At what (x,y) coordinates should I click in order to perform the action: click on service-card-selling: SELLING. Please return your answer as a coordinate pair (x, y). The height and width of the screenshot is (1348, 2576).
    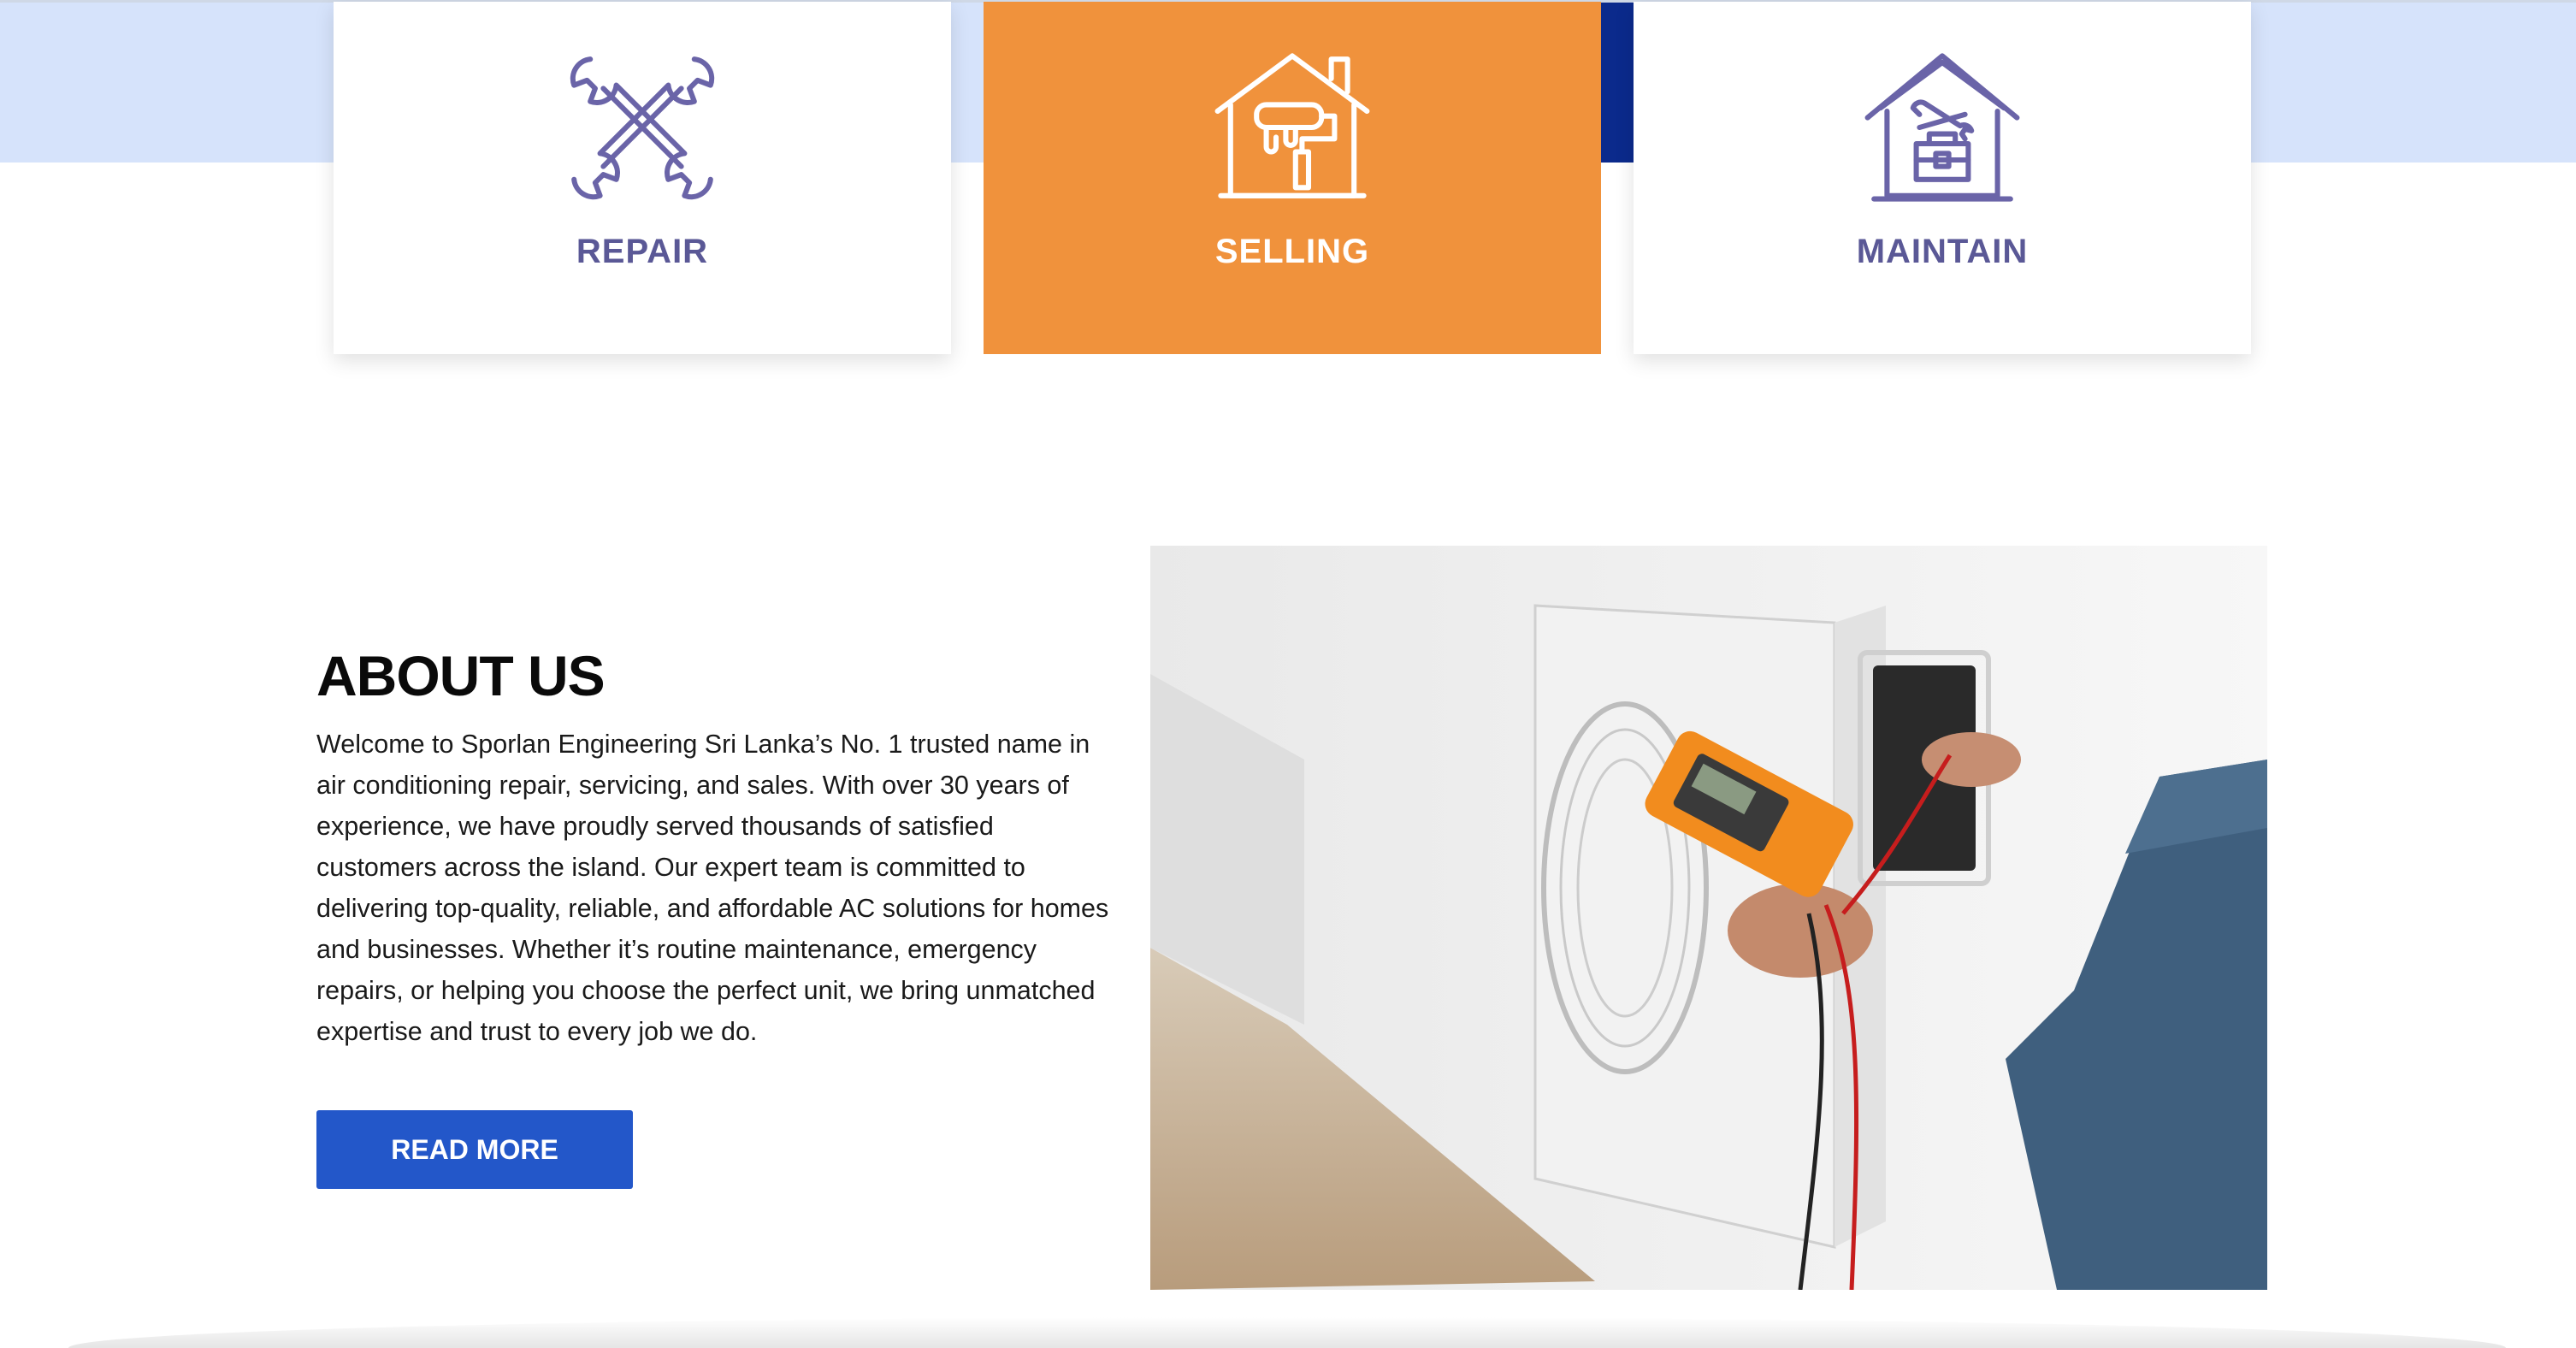
    Looking at the image, I should click on (1292, 178).